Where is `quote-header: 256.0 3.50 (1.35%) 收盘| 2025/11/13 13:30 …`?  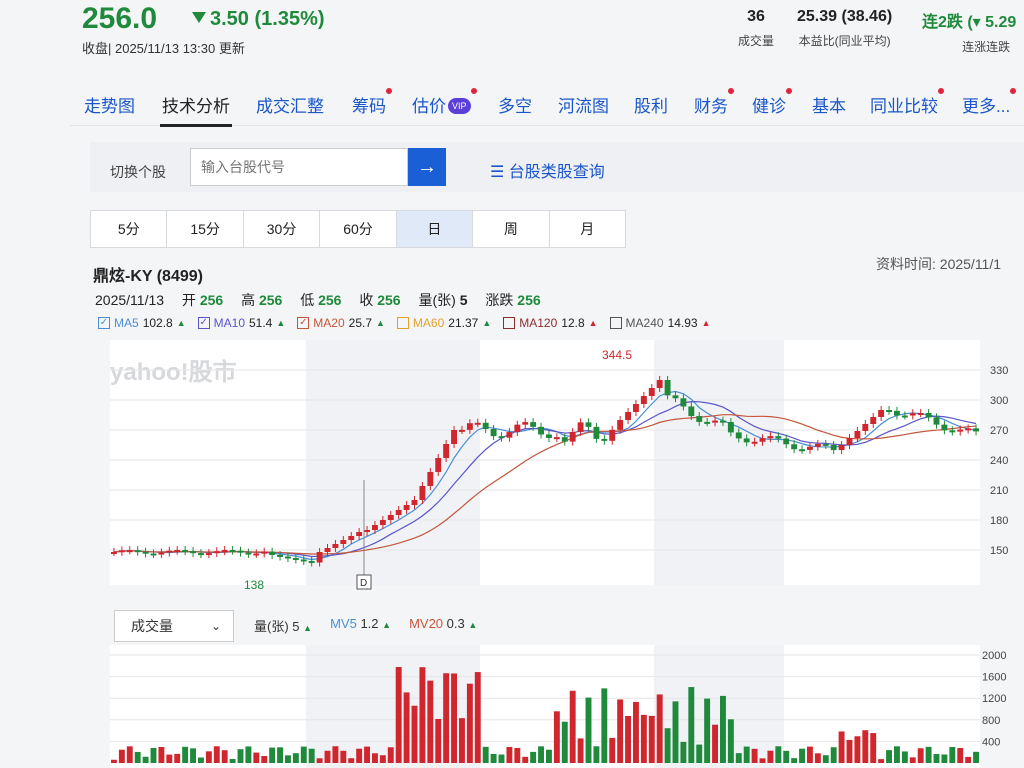 quote-header: 256.0 3.50 (1.35%) 收盘| 2025/11/13 13:30 … is located at coordinates (512, 35).